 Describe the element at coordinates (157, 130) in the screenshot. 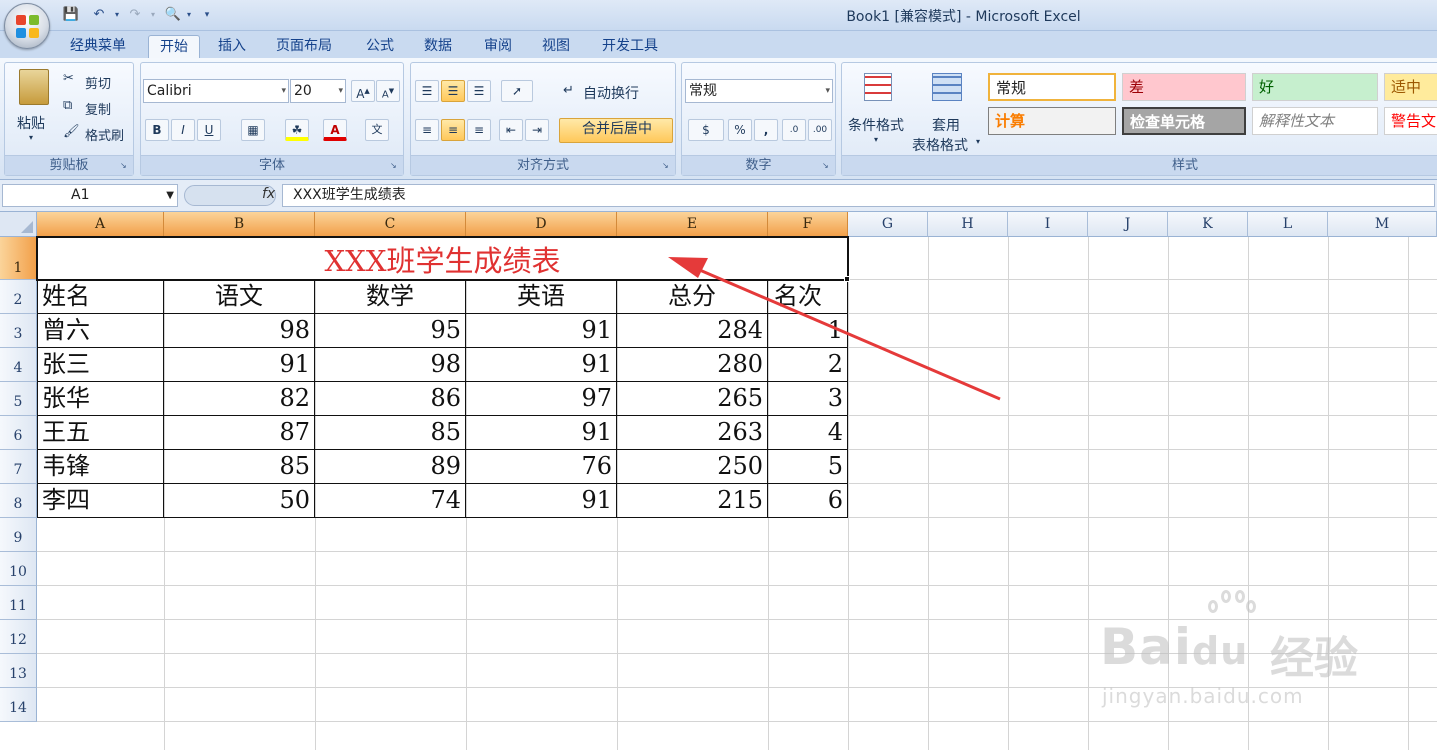

I see `bold-button: B` at that location.